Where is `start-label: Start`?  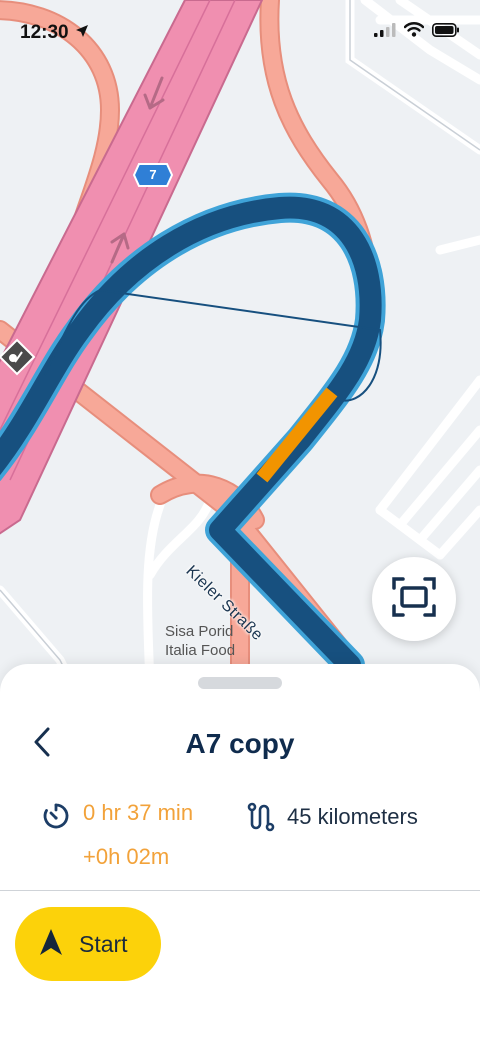 start-label: Start is located at coordinates (103, 943).